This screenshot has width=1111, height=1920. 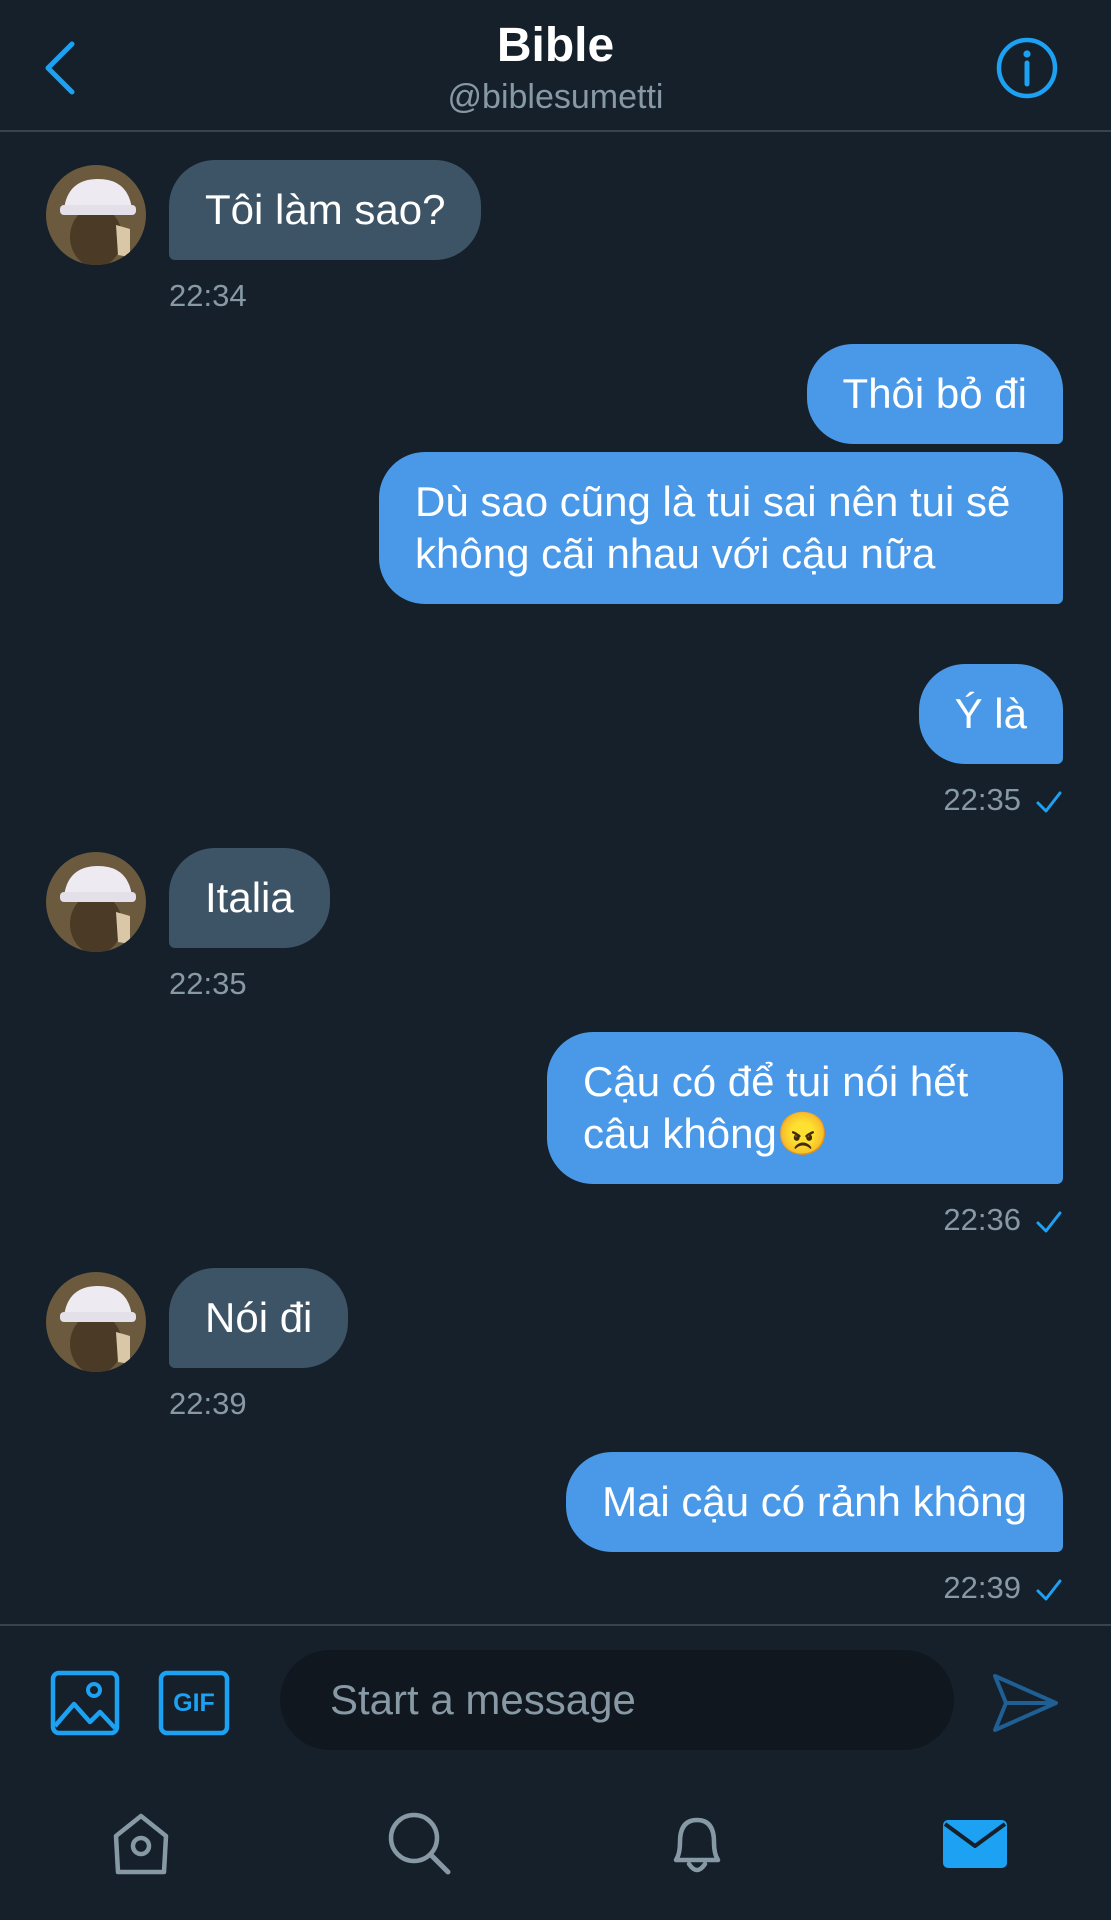 What do you see at coordinates (934, 394) in the screenshot?
I see `message-bubble-outgoing: Thôi bỏ đi` at bounding box center [934, 394].